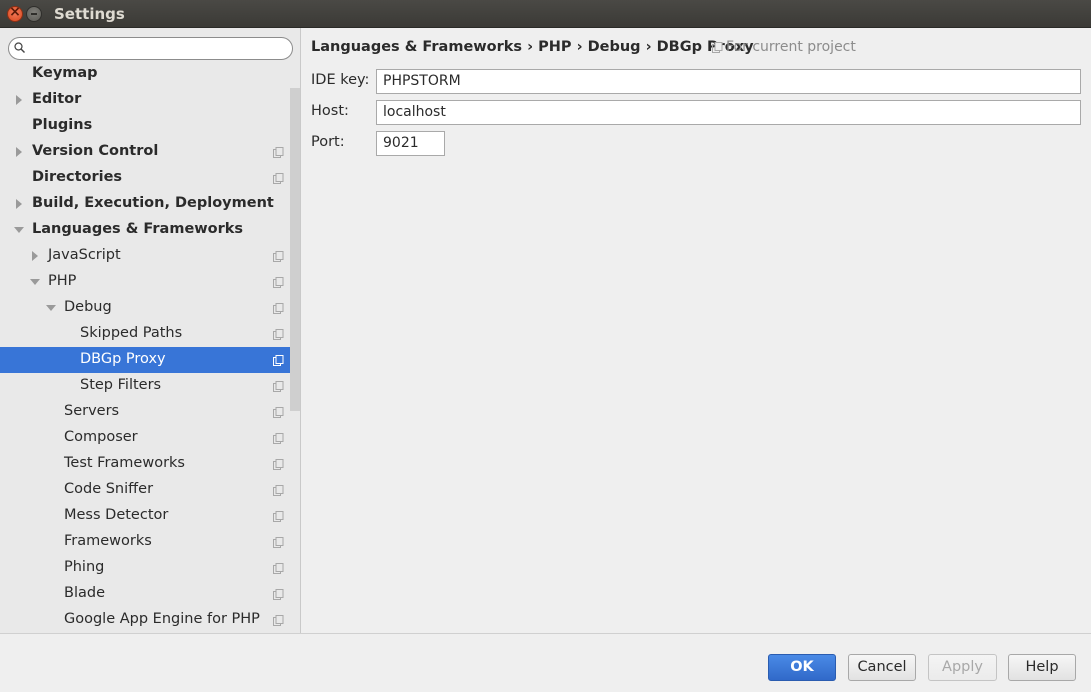 This screenshot has height=692, width=1091. I want to click on tree-item: Servers, so click(150, 412).